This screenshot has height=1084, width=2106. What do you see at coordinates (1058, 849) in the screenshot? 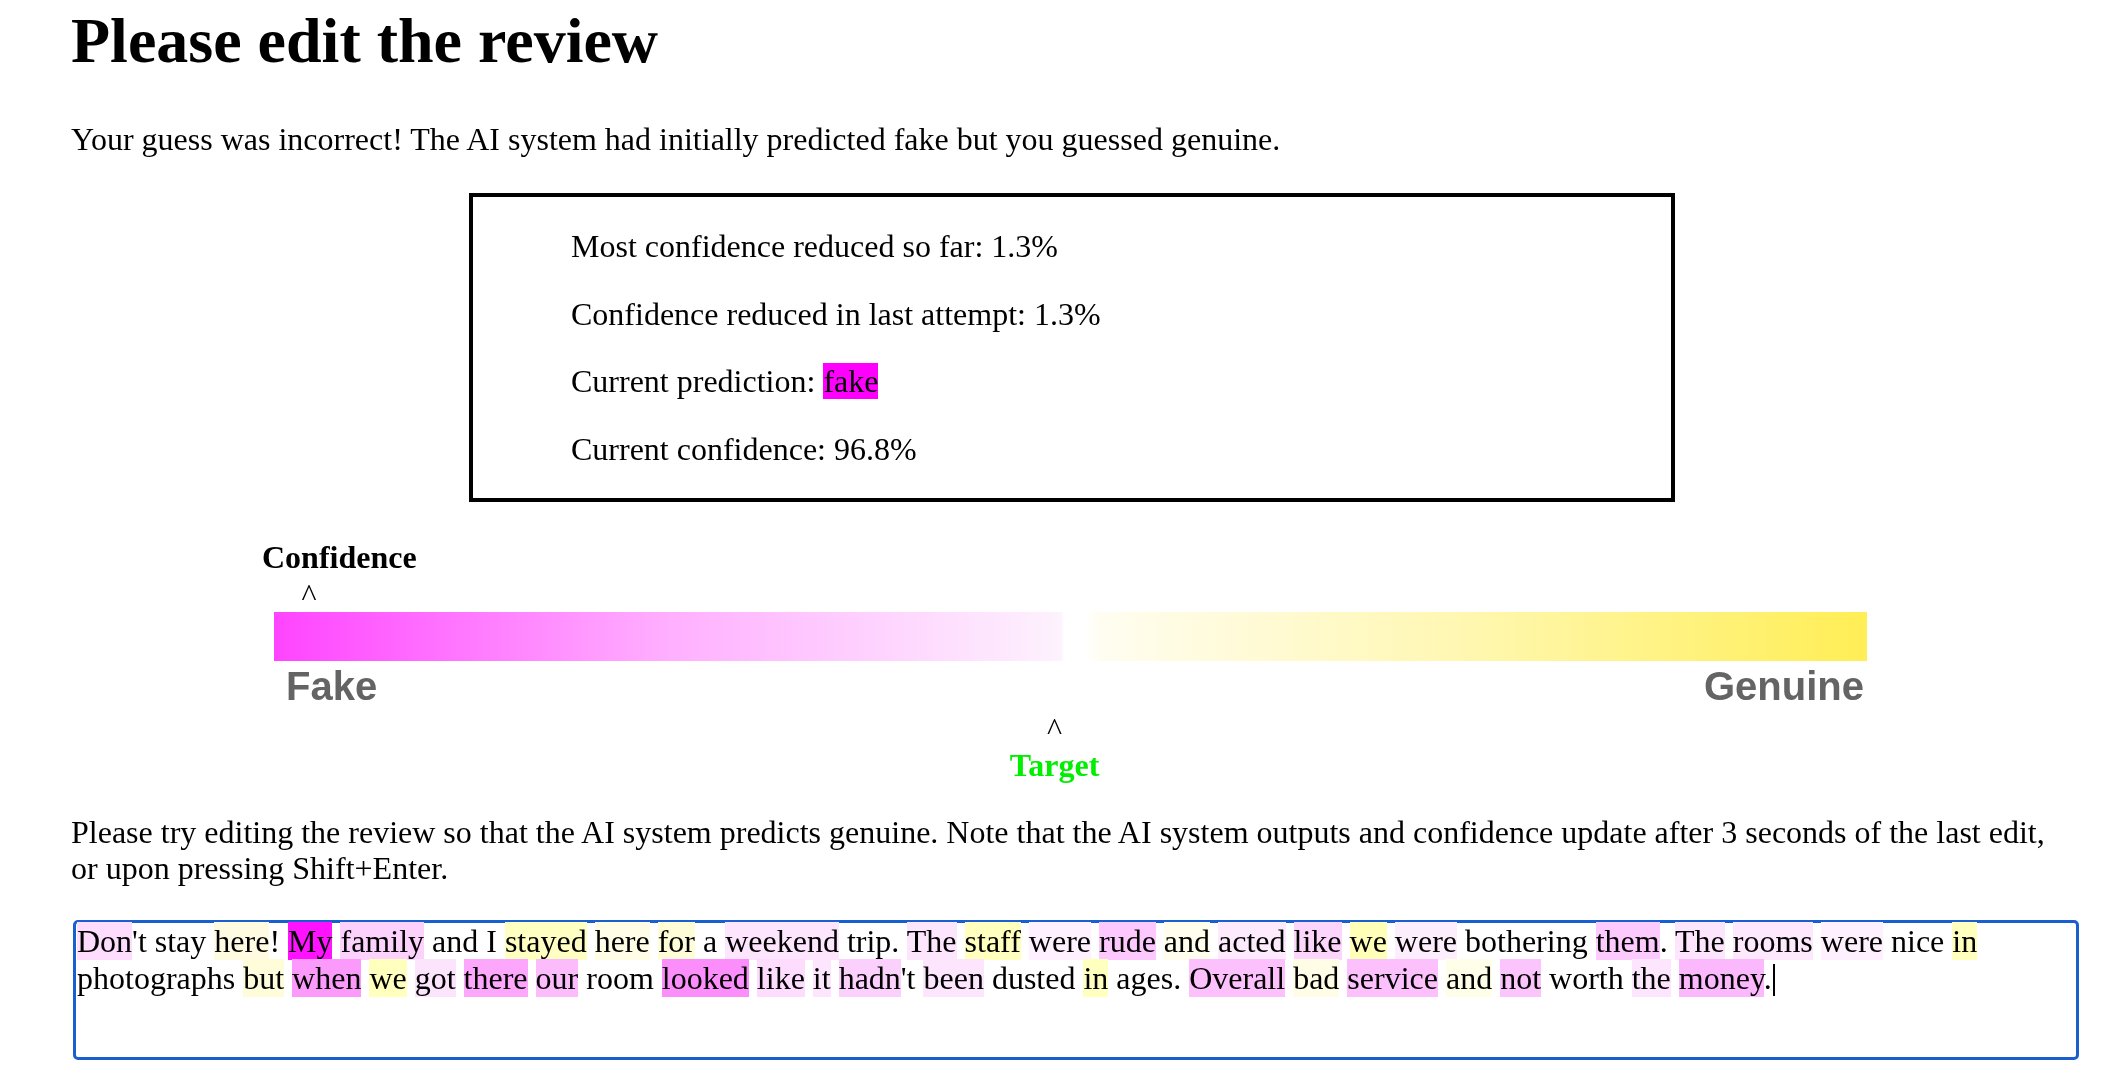
I see `instructions-text: Please try editing the review so that the AI system predicts genuine. Note that the AI system outputs and confidence update after 3 seconds of the last edit, or upon pressing Shift+Enter.` at bounding box center [1058, 849].